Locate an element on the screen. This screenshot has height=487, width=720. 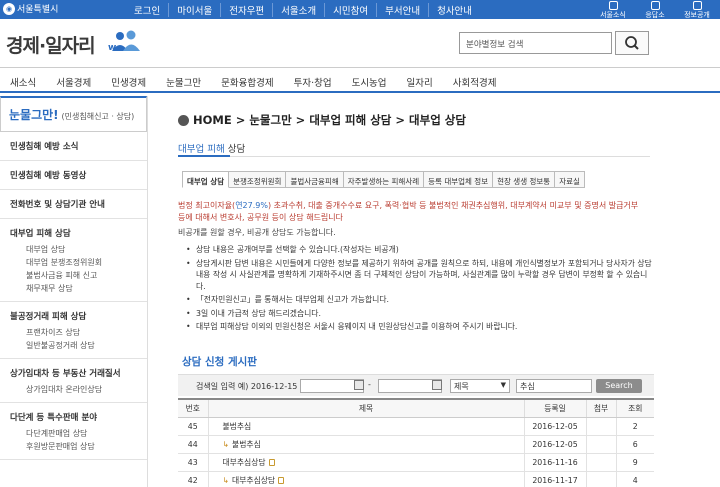
top-menu: 로그인 마이서울 전자우편 서울소개 시민참여 부서안내 청사안내 is located at coordinates (303, 10).